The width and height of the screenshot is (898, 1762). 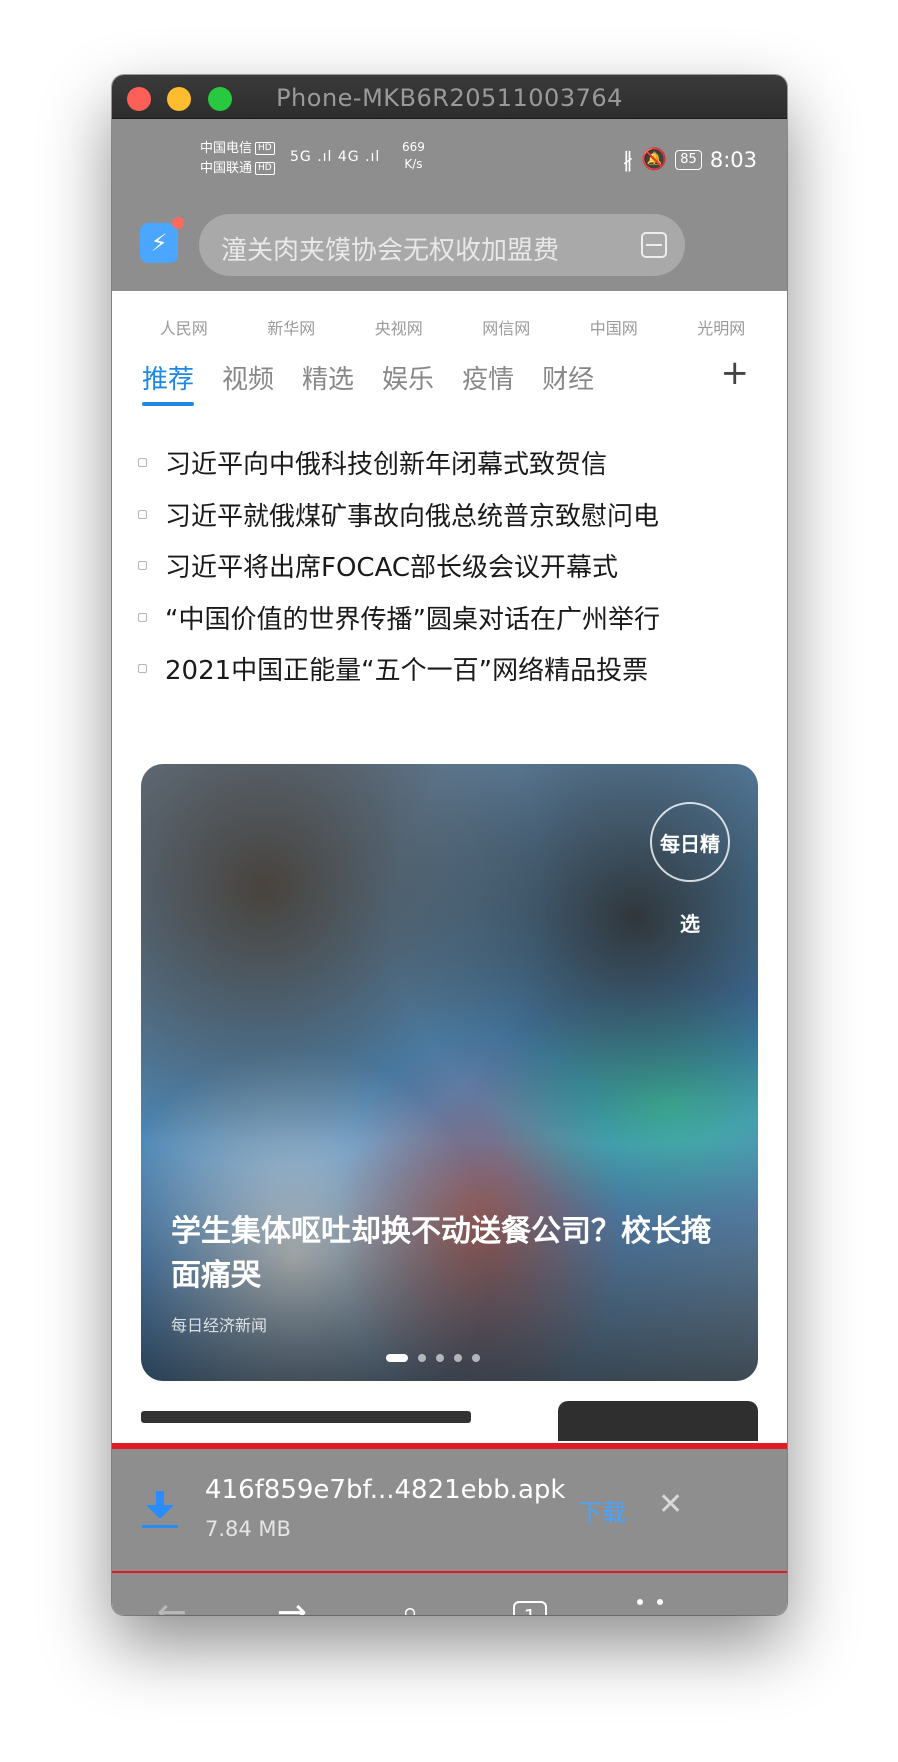 I want to click on tab-finance: 财经, so click(x=568, y=382).